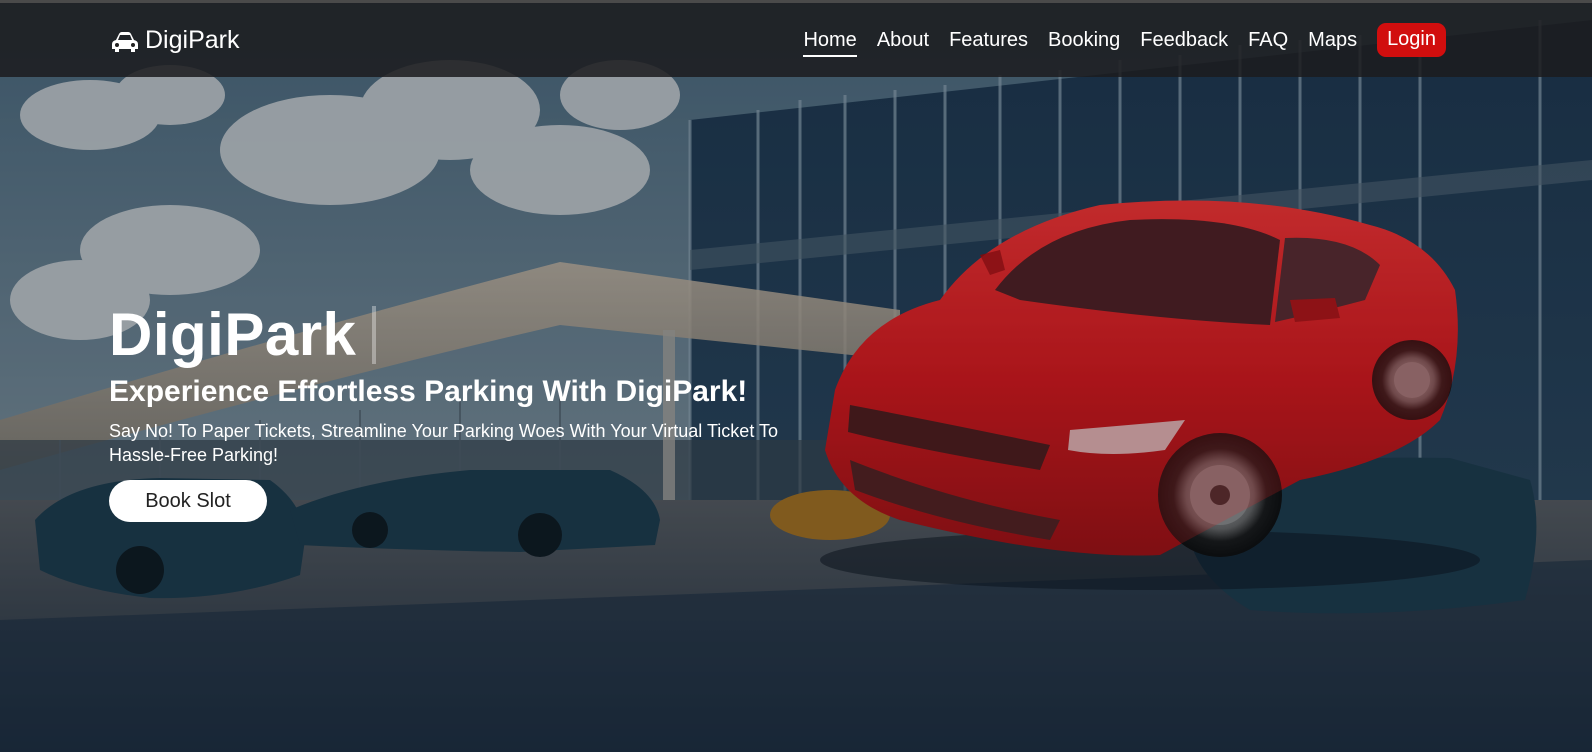  I want to click on nav-item-features: Features, so click(988, 40).